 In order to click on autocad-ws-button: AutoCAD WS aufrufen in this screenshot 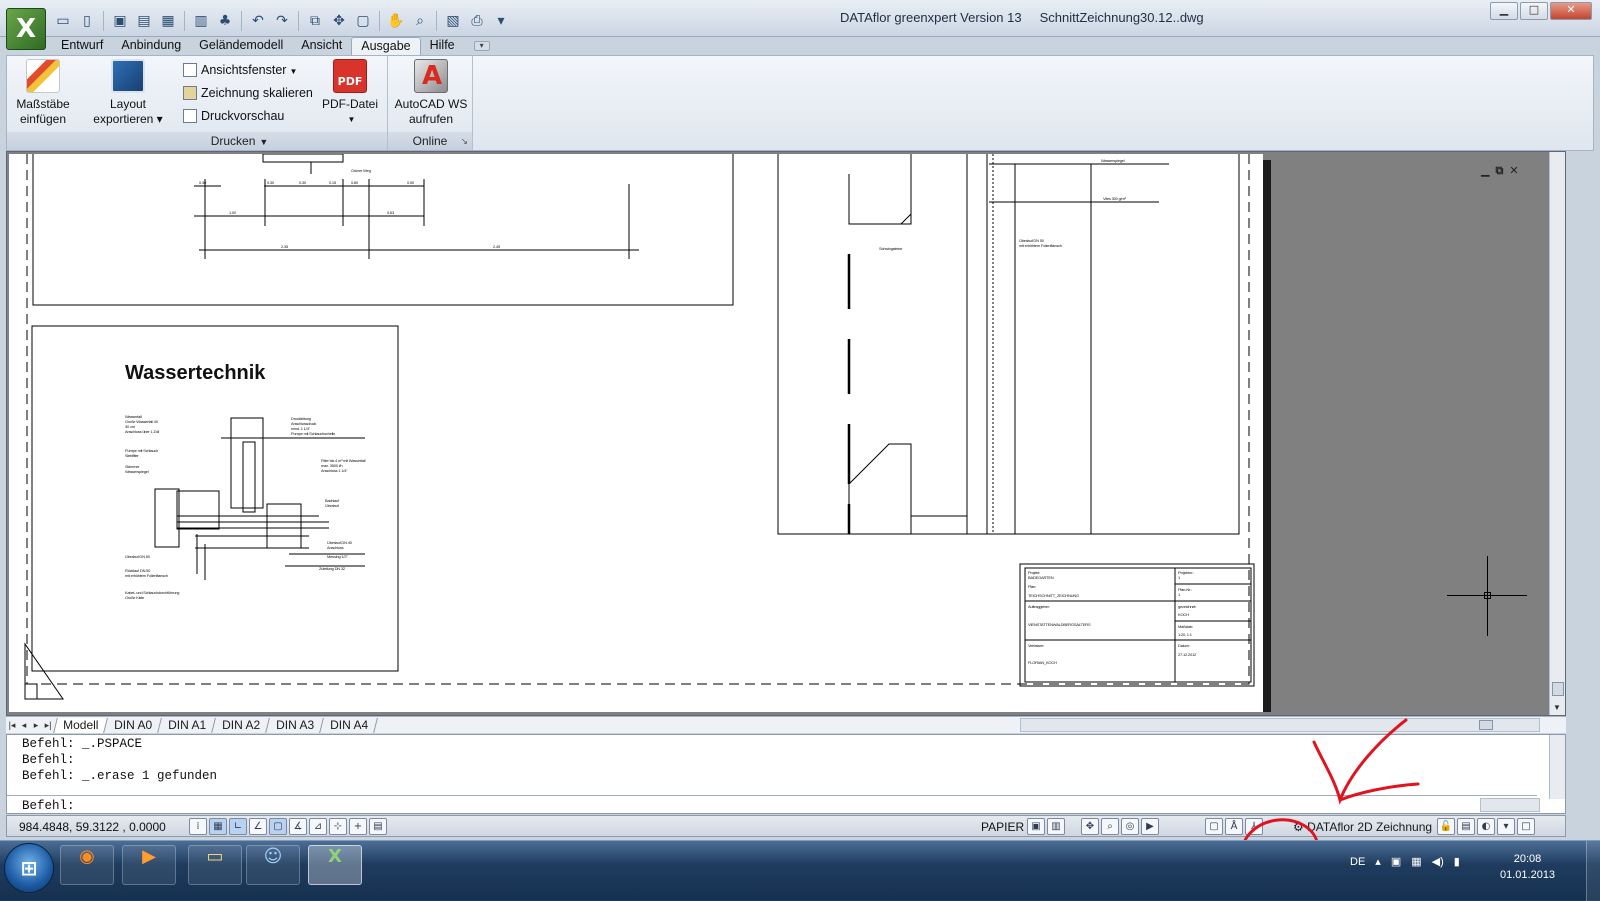, I will do `click(431, 93)`.